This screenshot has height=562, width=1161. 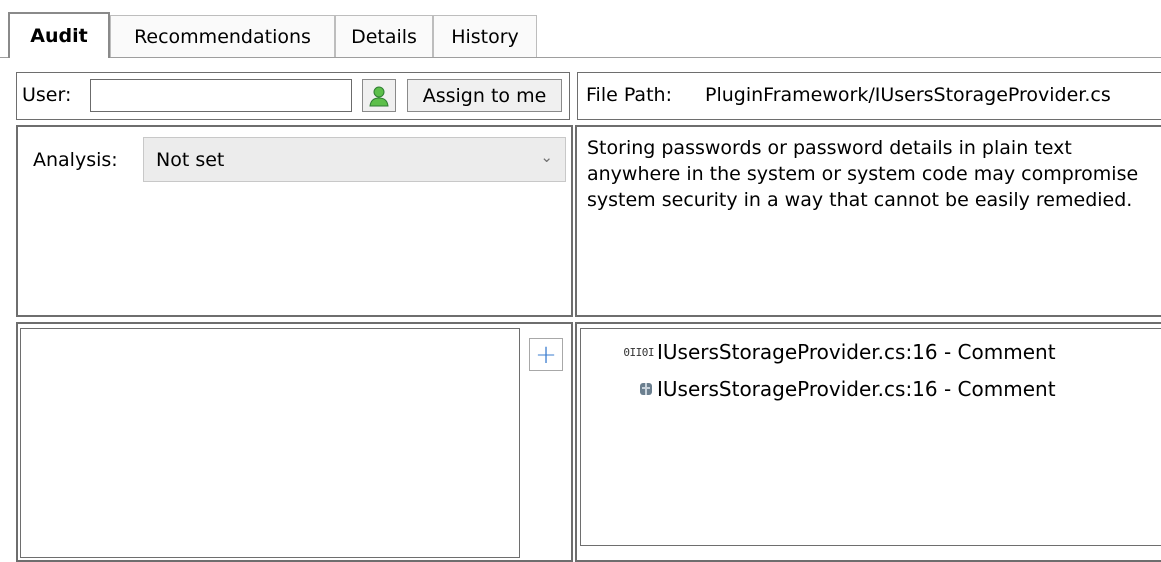 I want to click on tab-recommendations-label: Recommendations, so click(x=222, y=36).